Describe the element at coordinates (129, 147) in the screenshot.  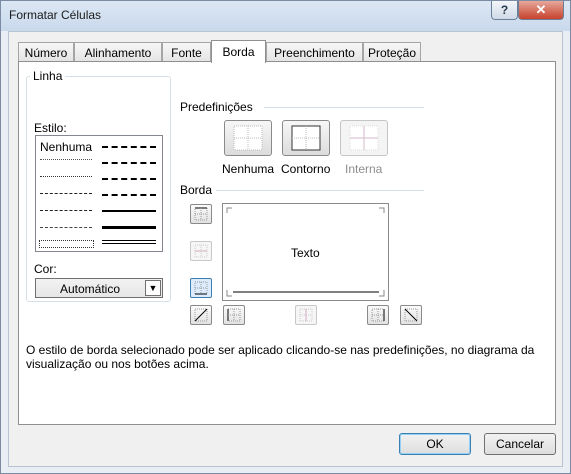
I see `line-style-medium-dash-dot-dot` at that location.